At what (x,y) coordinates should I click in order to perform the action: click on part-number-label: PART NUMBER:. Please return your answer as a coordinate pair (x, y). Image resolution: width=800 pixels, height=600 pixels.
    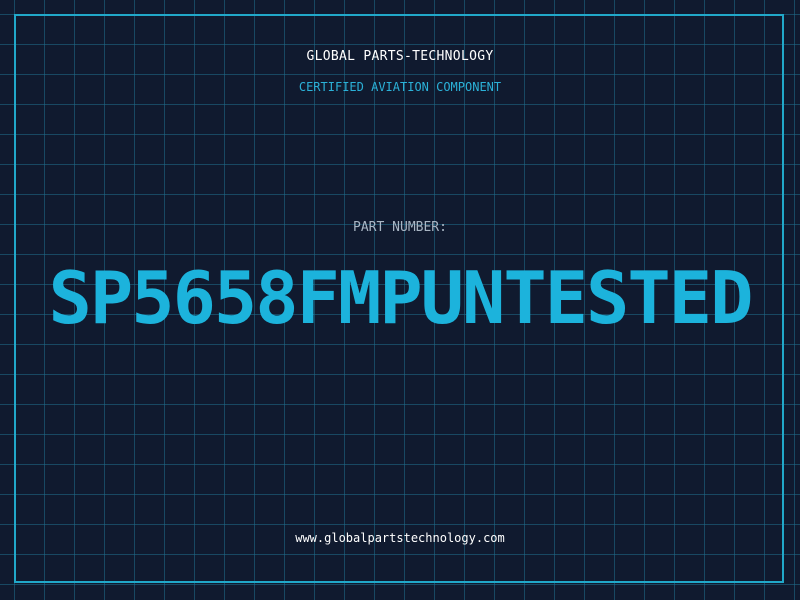
    Looking at the image, I should click on (400, 227).